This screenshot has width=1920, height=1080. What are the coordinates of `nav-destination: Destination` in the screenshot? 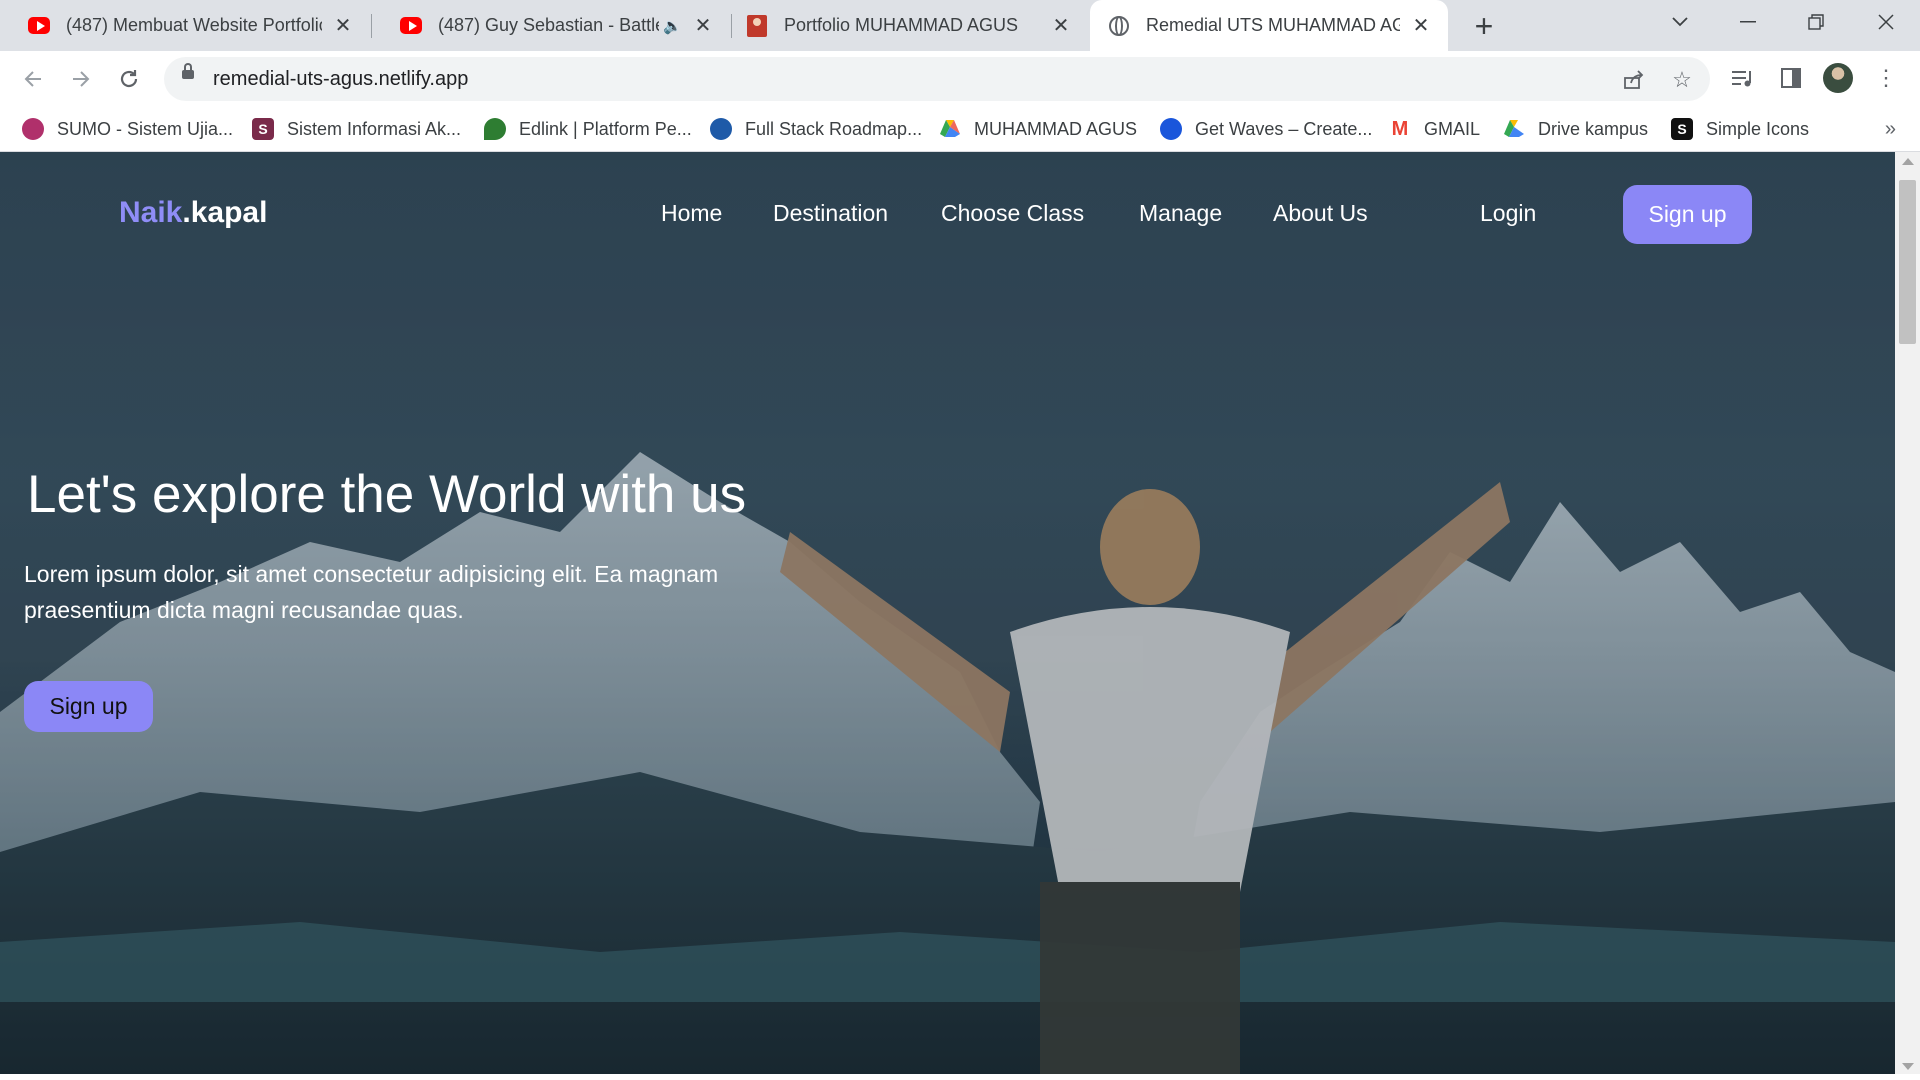 It's located at (830, 213).